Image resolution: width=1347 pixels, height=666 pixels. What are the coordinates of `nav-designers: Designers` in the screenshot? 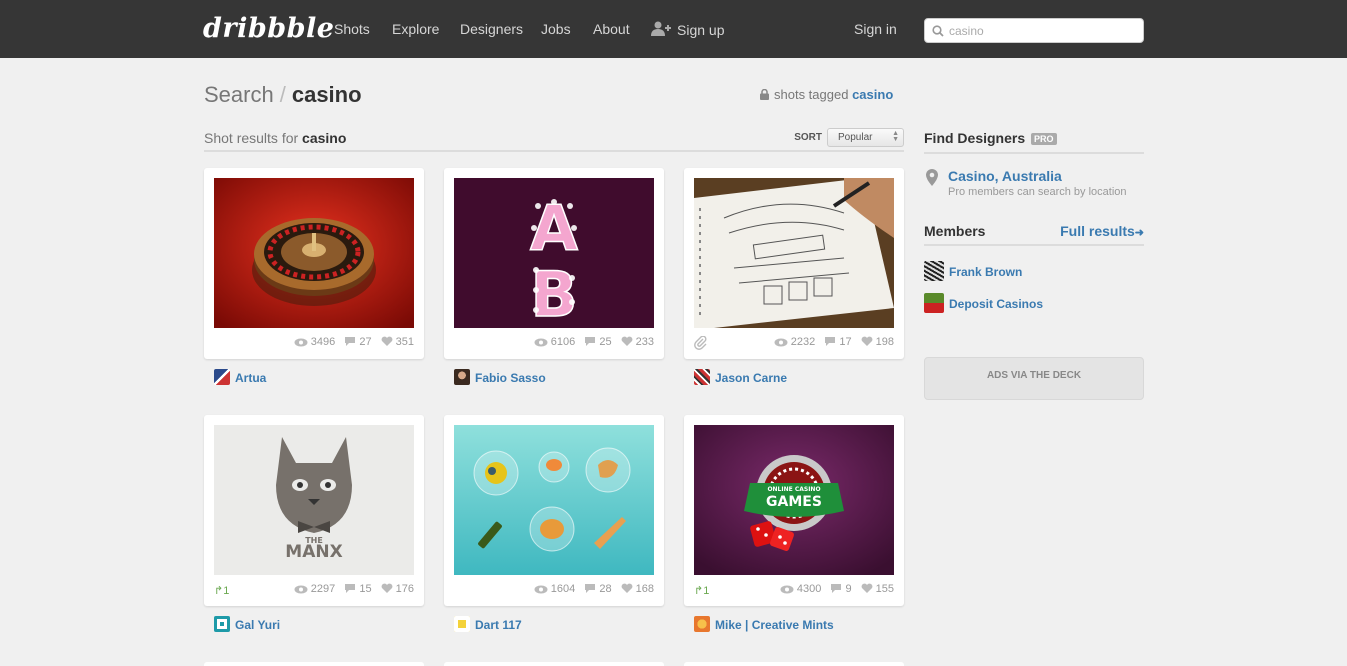 It's located at (491, 29).